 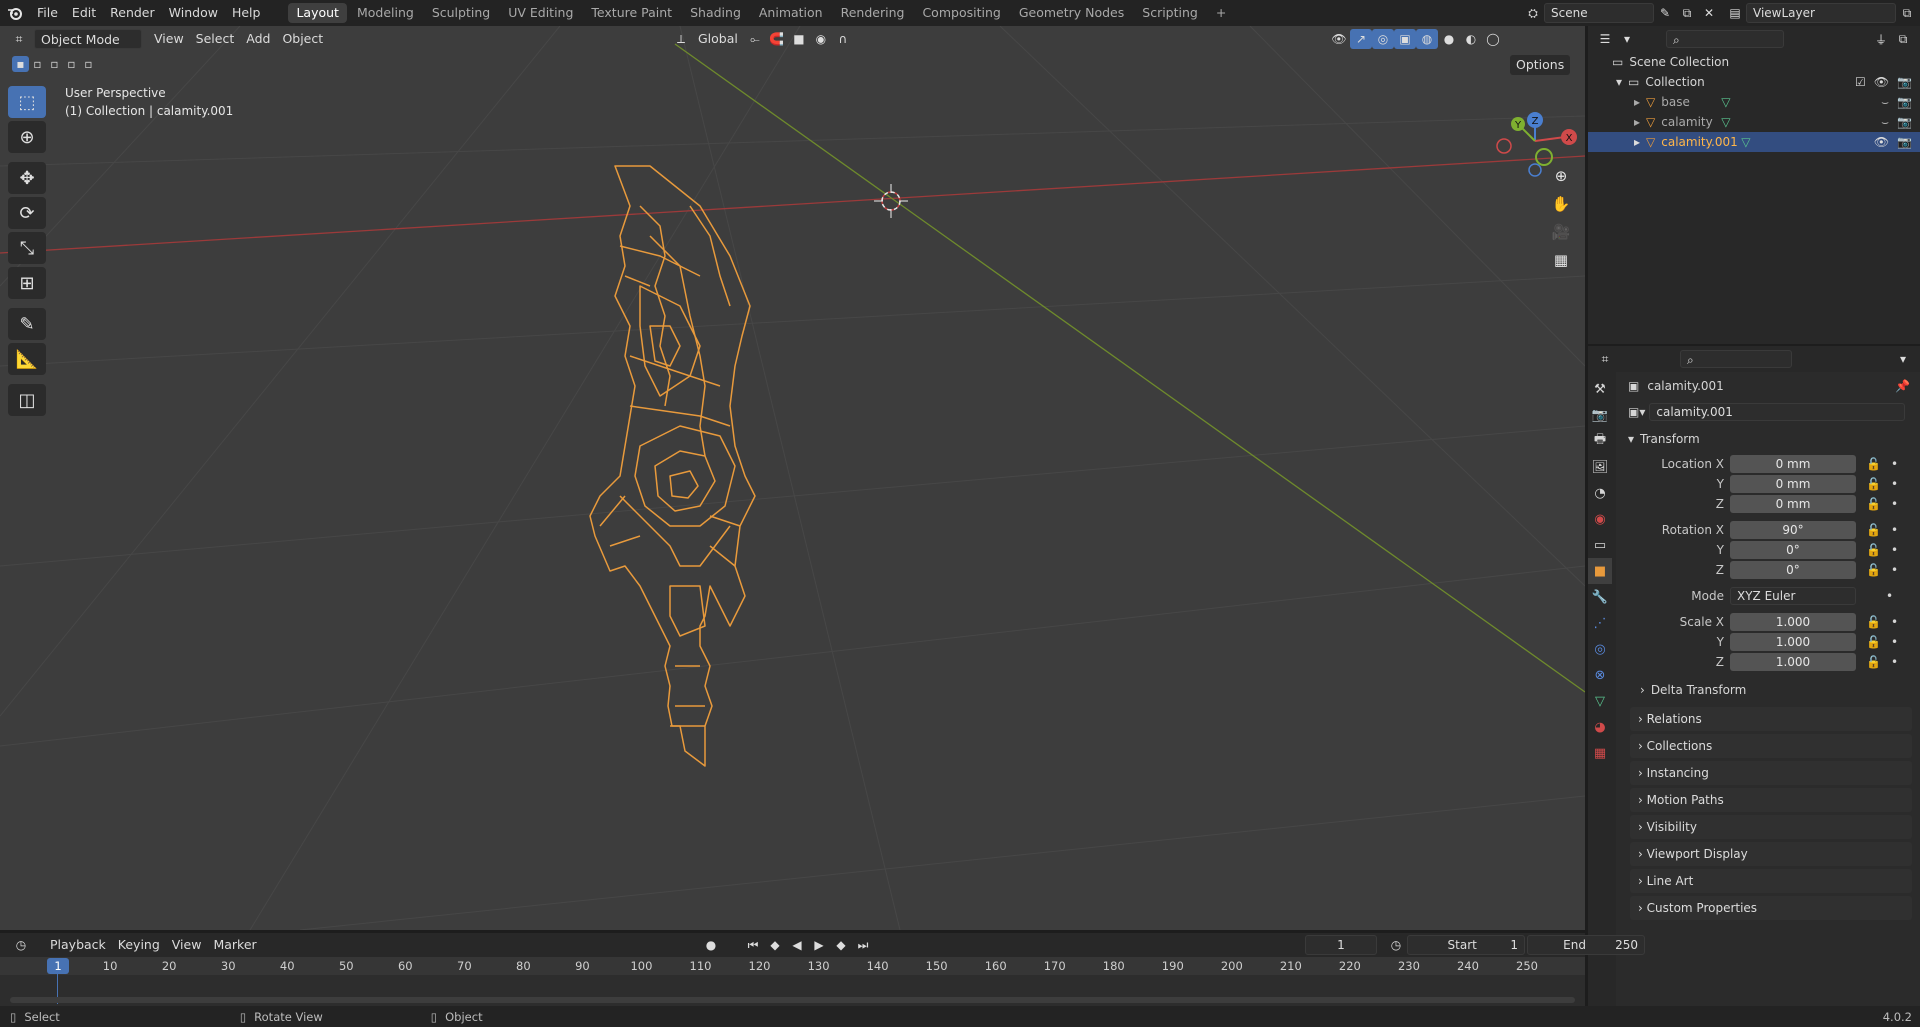 I want to click on orientation-dropdown: Global, so click(x=718, y=39).